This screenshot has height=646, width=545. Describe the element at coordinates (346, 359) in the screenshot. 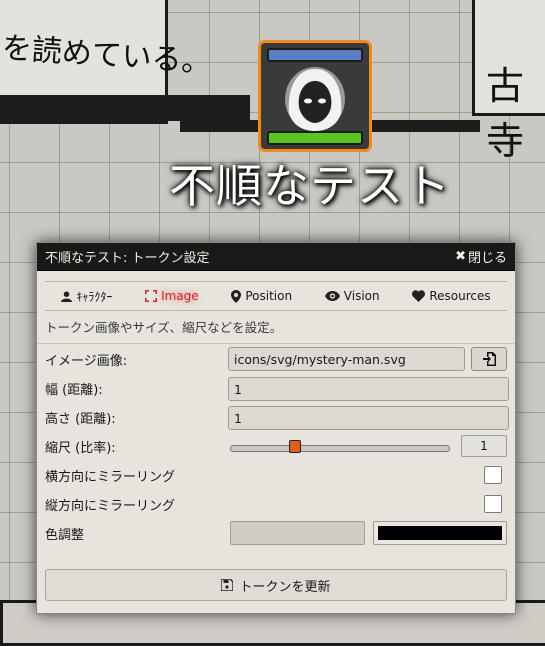

I see `image-path-input: icons/svg/mystery-man.svg` at that location.